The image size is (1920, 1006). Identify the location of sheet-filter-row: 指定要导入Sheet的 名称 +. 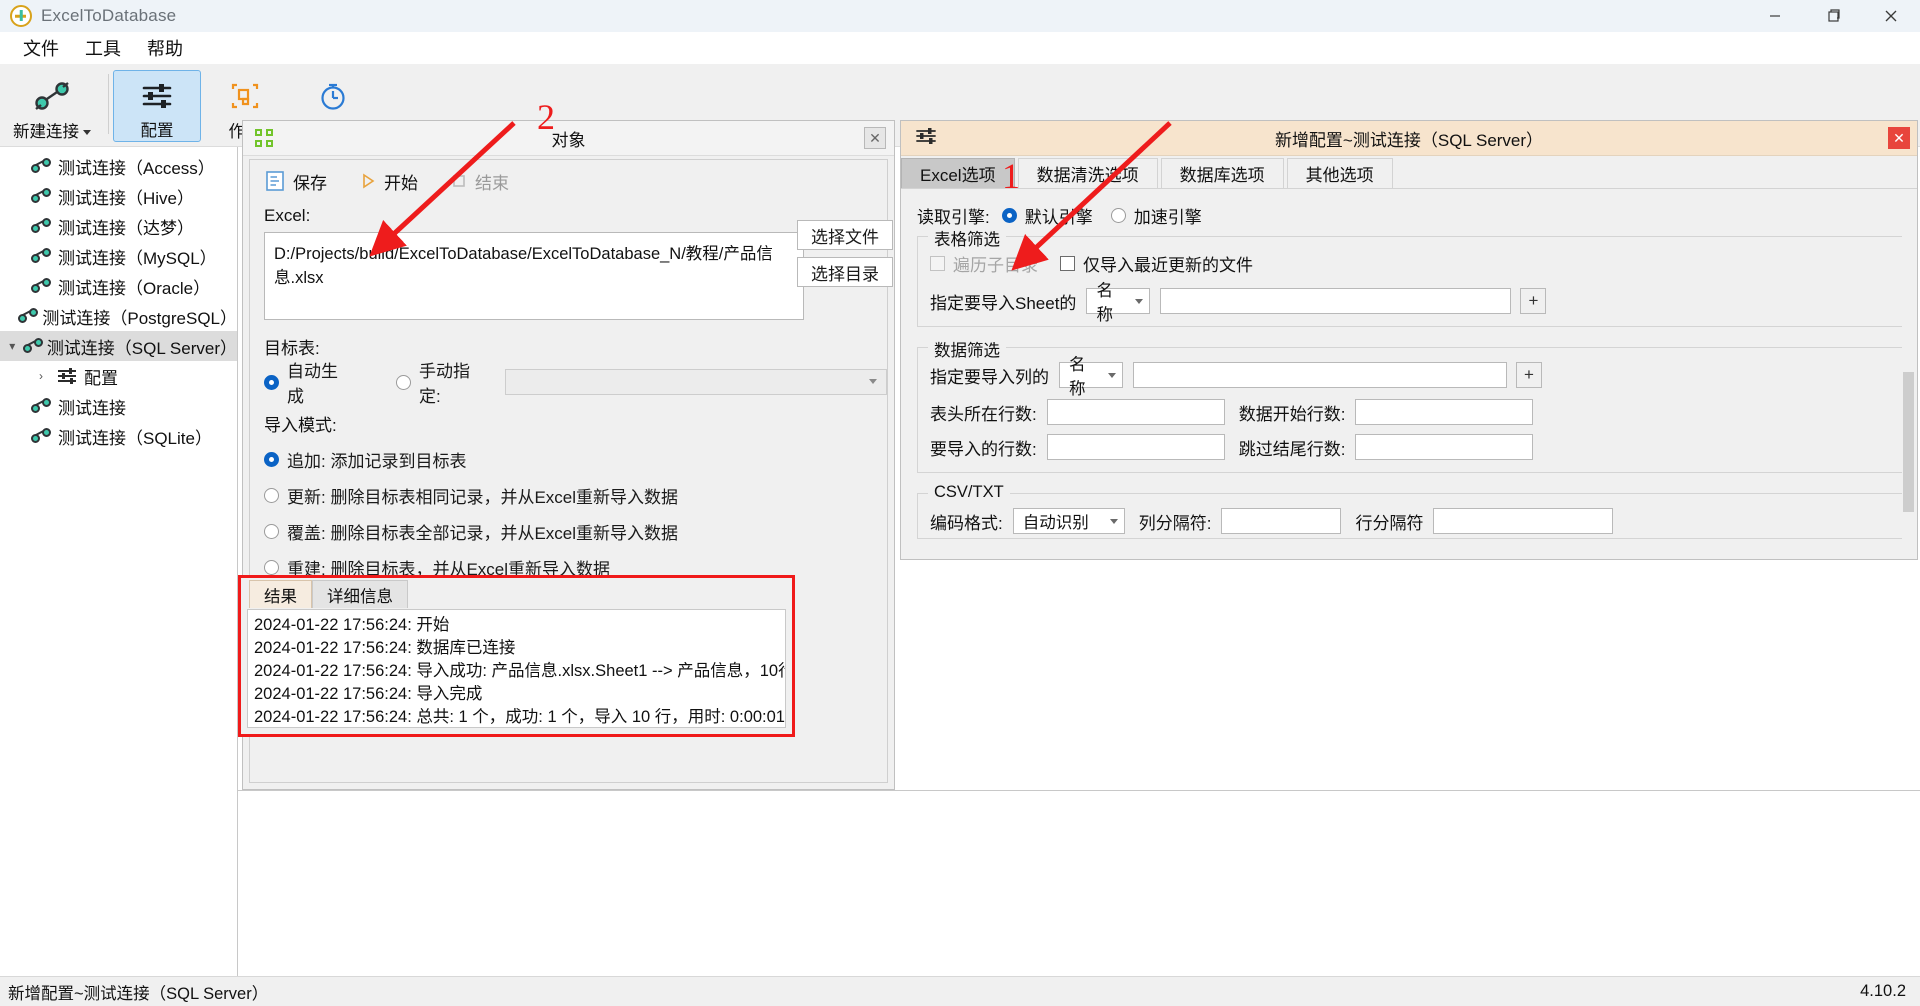
(1410, 303).